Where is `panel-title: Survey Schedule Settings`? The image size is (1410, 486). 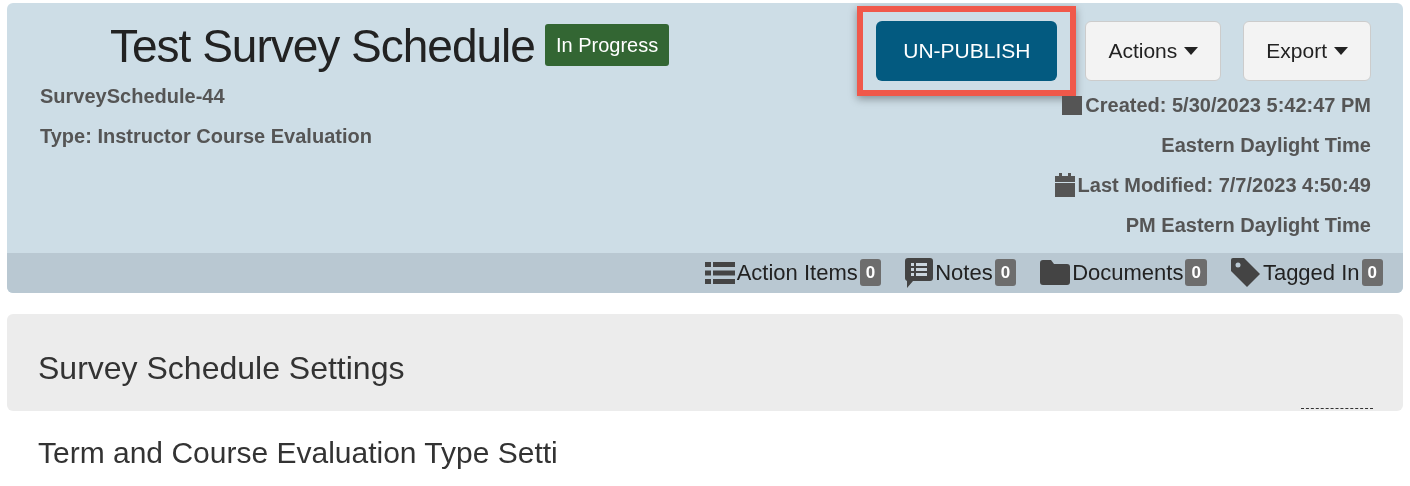 panel-title: Survey Schedule Settings is located at coordinates (221, 368).